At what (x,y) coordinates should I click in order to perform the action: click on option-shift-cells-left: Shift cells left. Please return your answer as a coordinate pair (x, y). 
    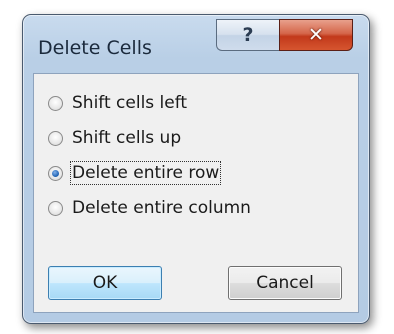
    Looking at the image, I should click on (117, 103).